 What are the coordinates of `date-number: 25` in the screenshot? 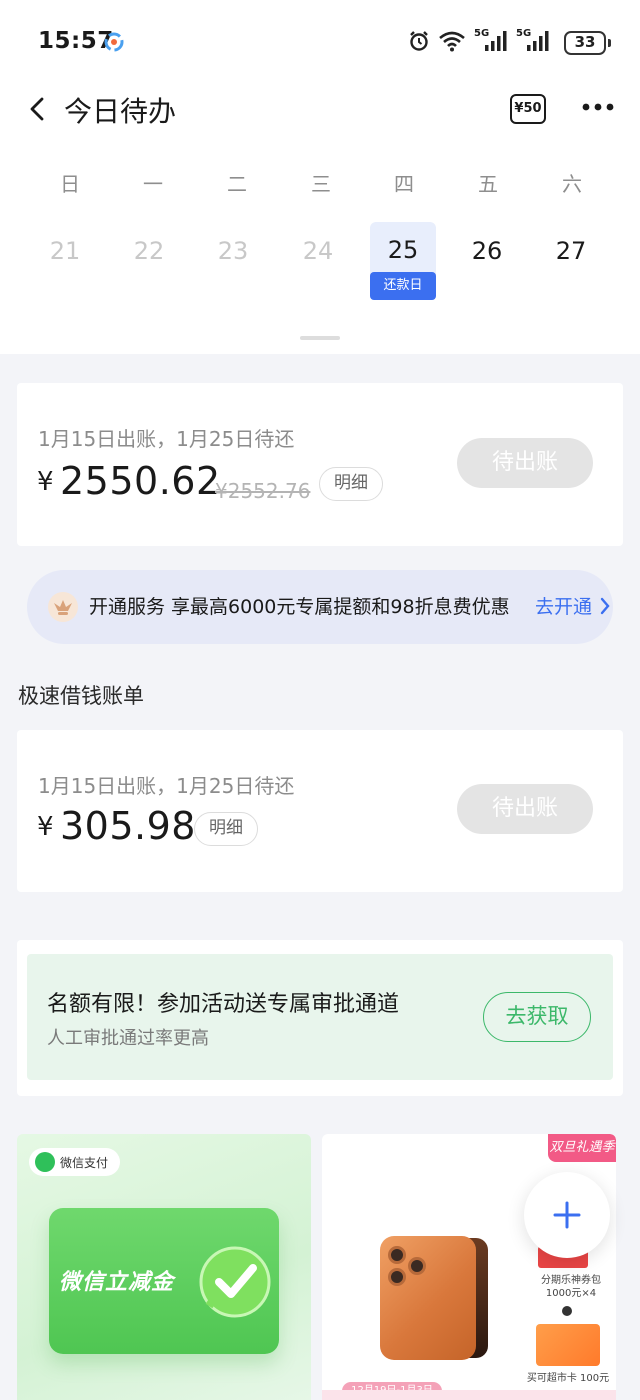 It's located at (403, 250).